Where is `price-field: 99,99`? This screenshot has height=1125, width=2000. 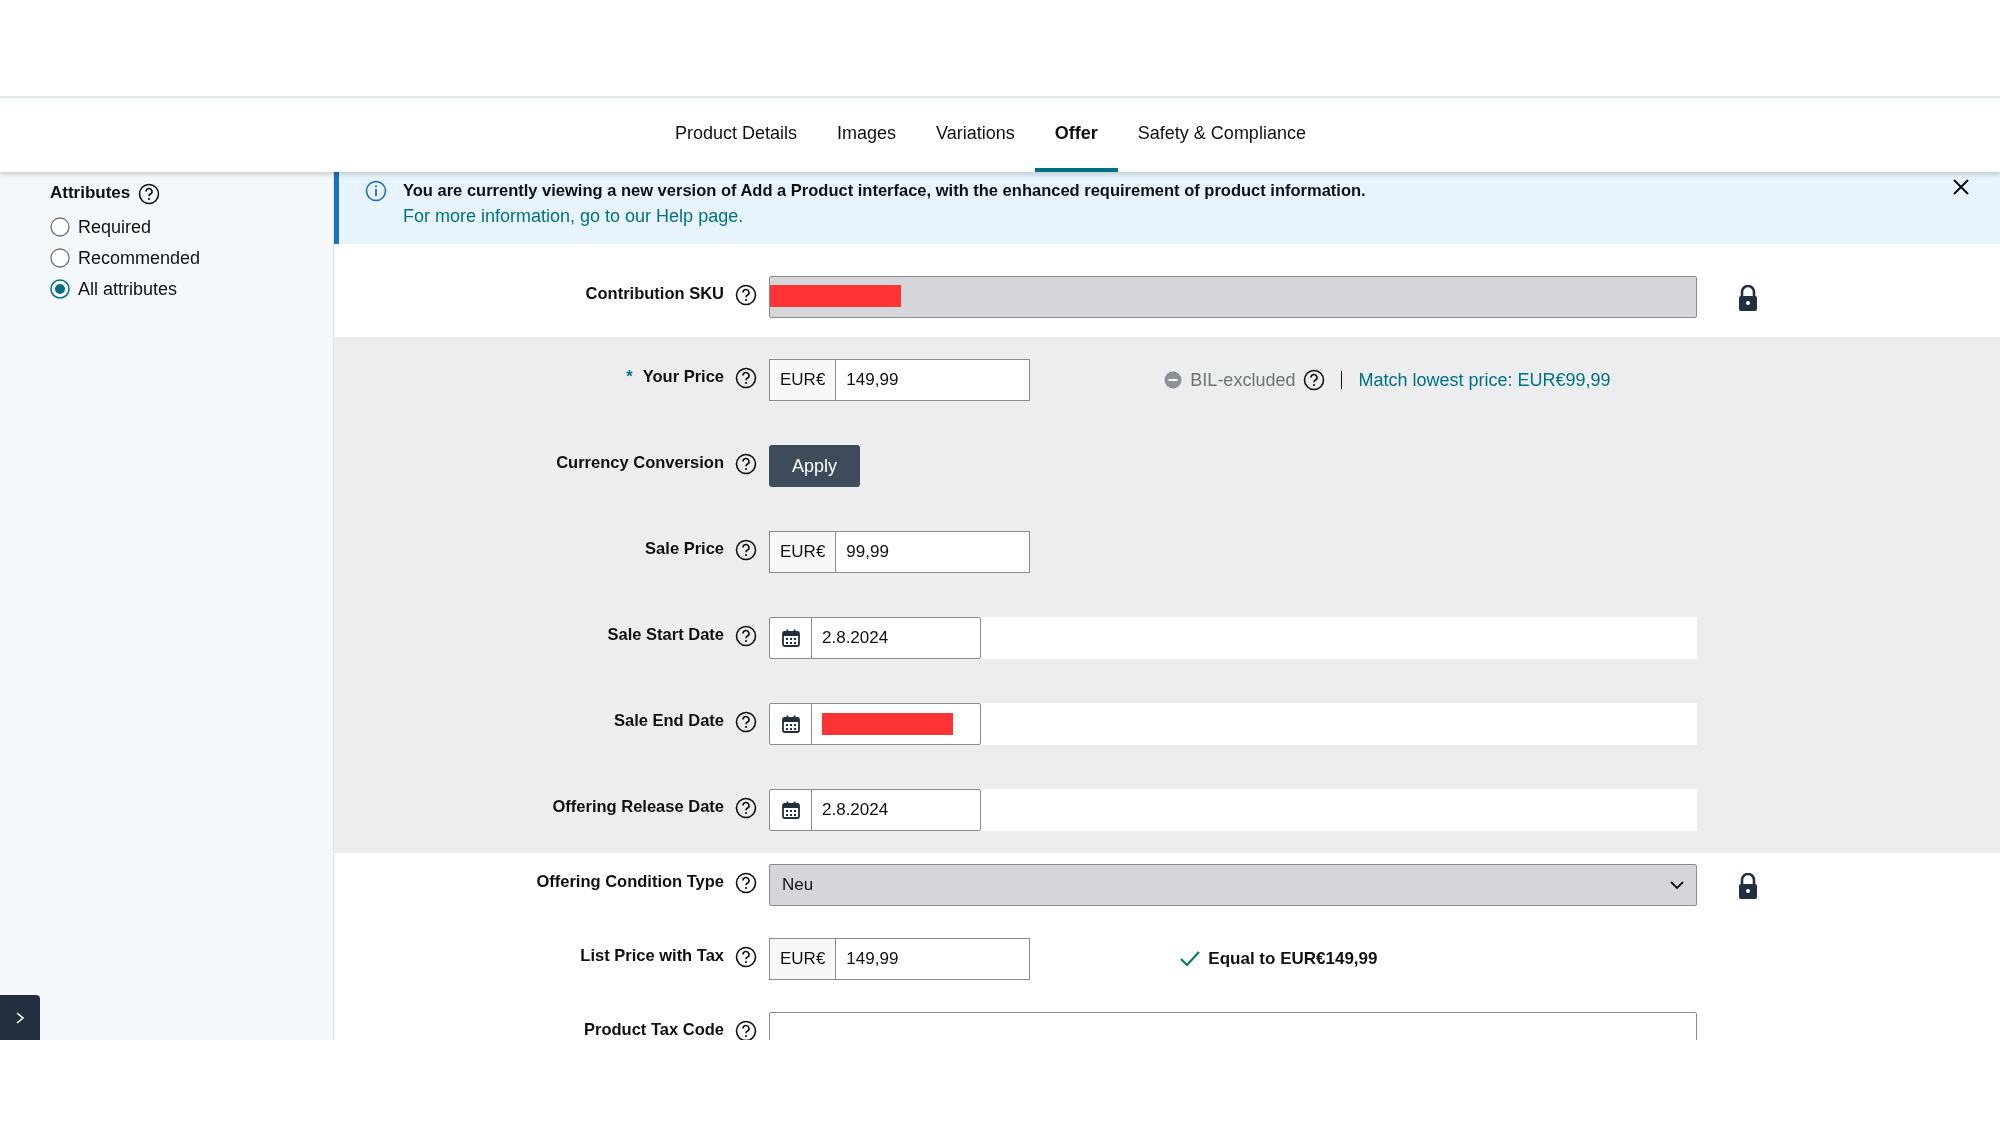
price-field: 99,99 is located at coordinates (933, 552).